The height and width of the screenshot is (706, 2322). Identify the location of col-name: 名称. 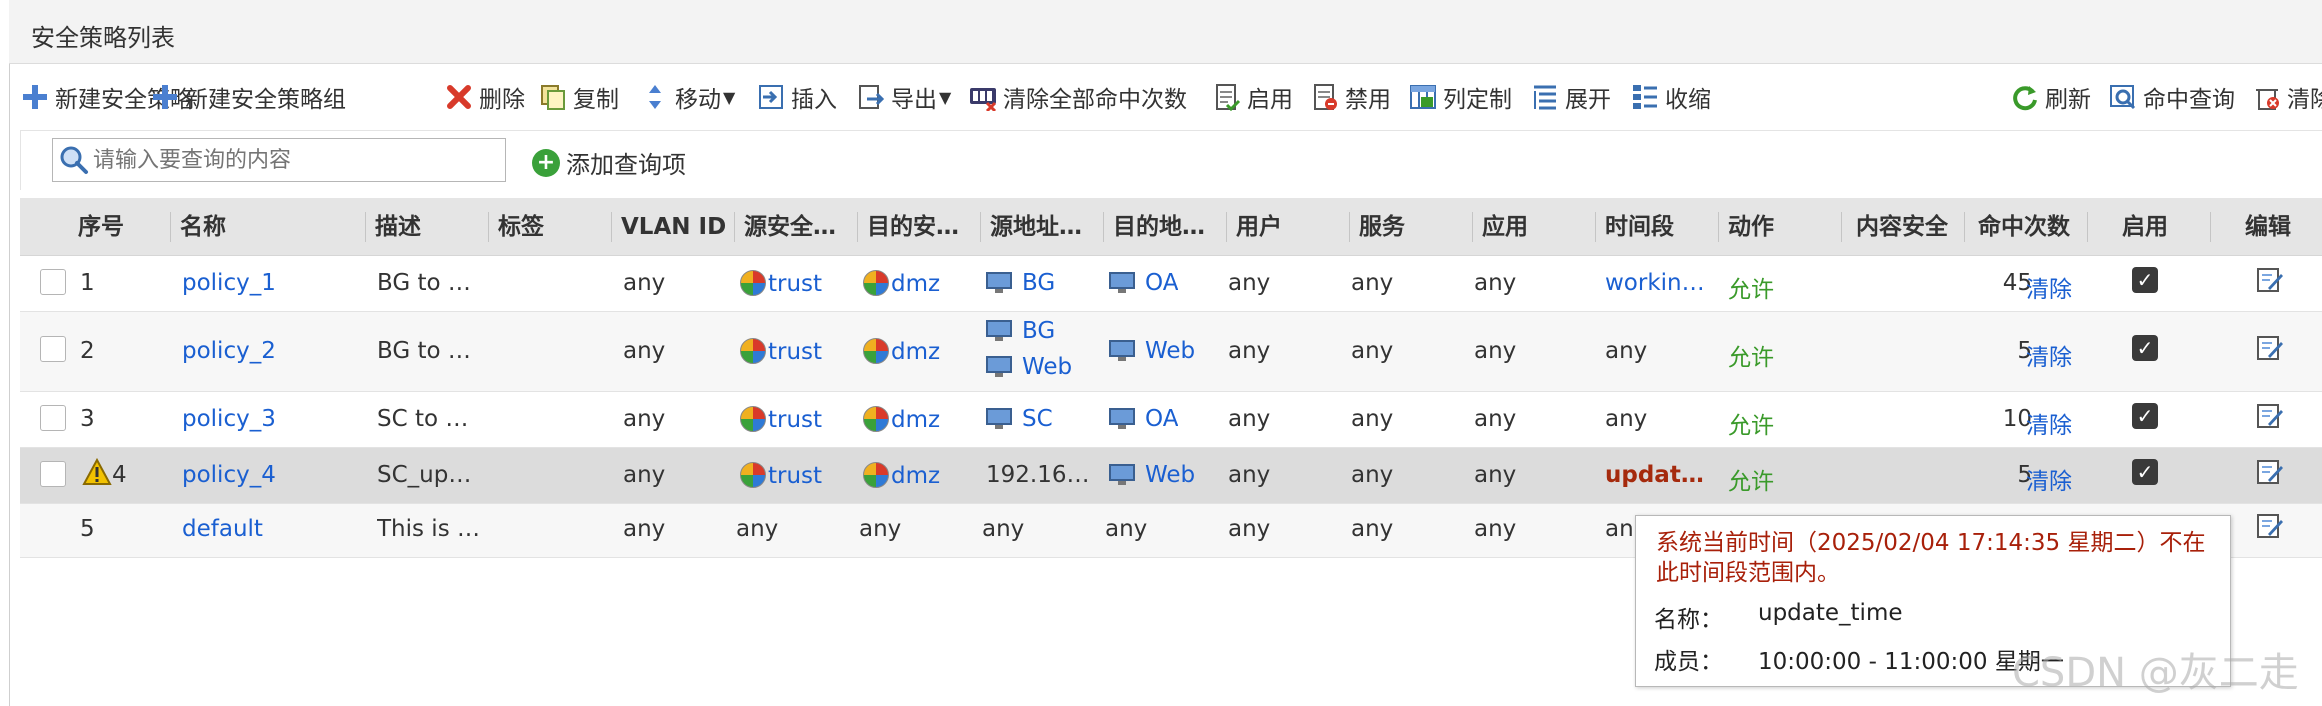
(203, 227).